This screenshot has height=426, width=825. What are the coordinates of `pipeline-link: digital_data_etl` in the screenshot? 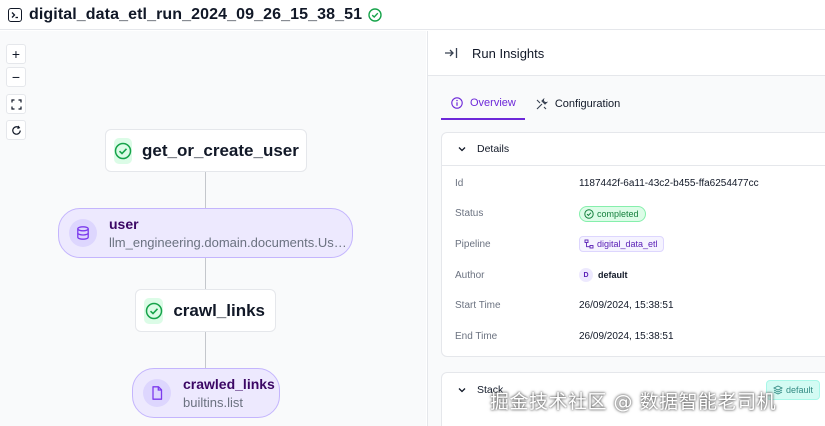 It's located at (621, 244).